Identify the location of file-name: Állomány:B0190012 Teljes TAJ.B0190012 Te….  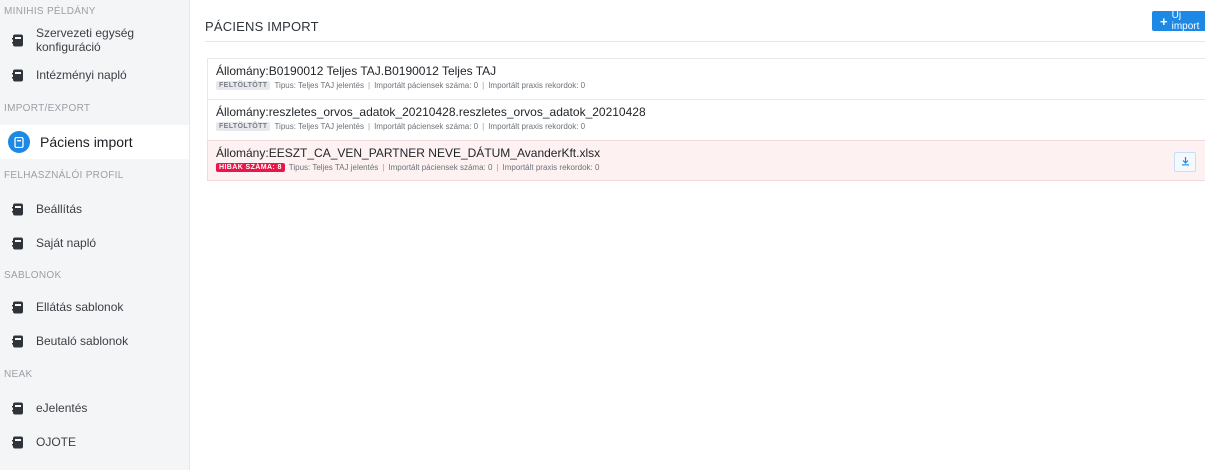
(356, 71).